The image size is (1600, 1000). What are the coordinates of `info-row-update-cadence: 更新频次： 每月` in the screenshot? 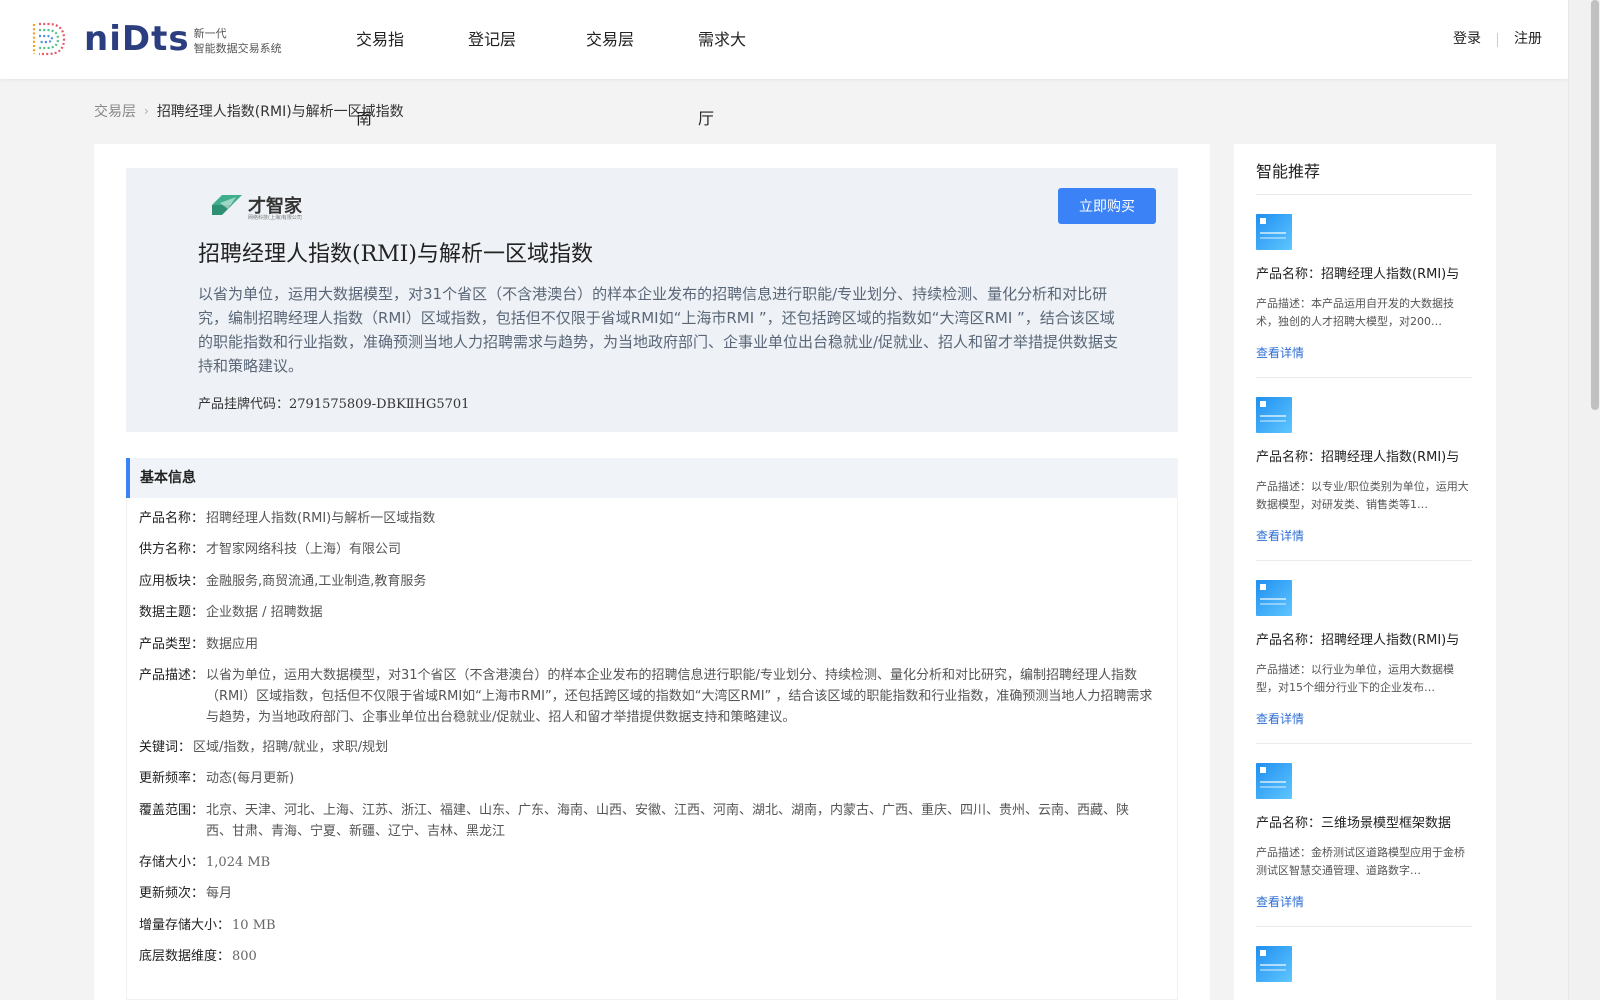 It's located at (185, 893).